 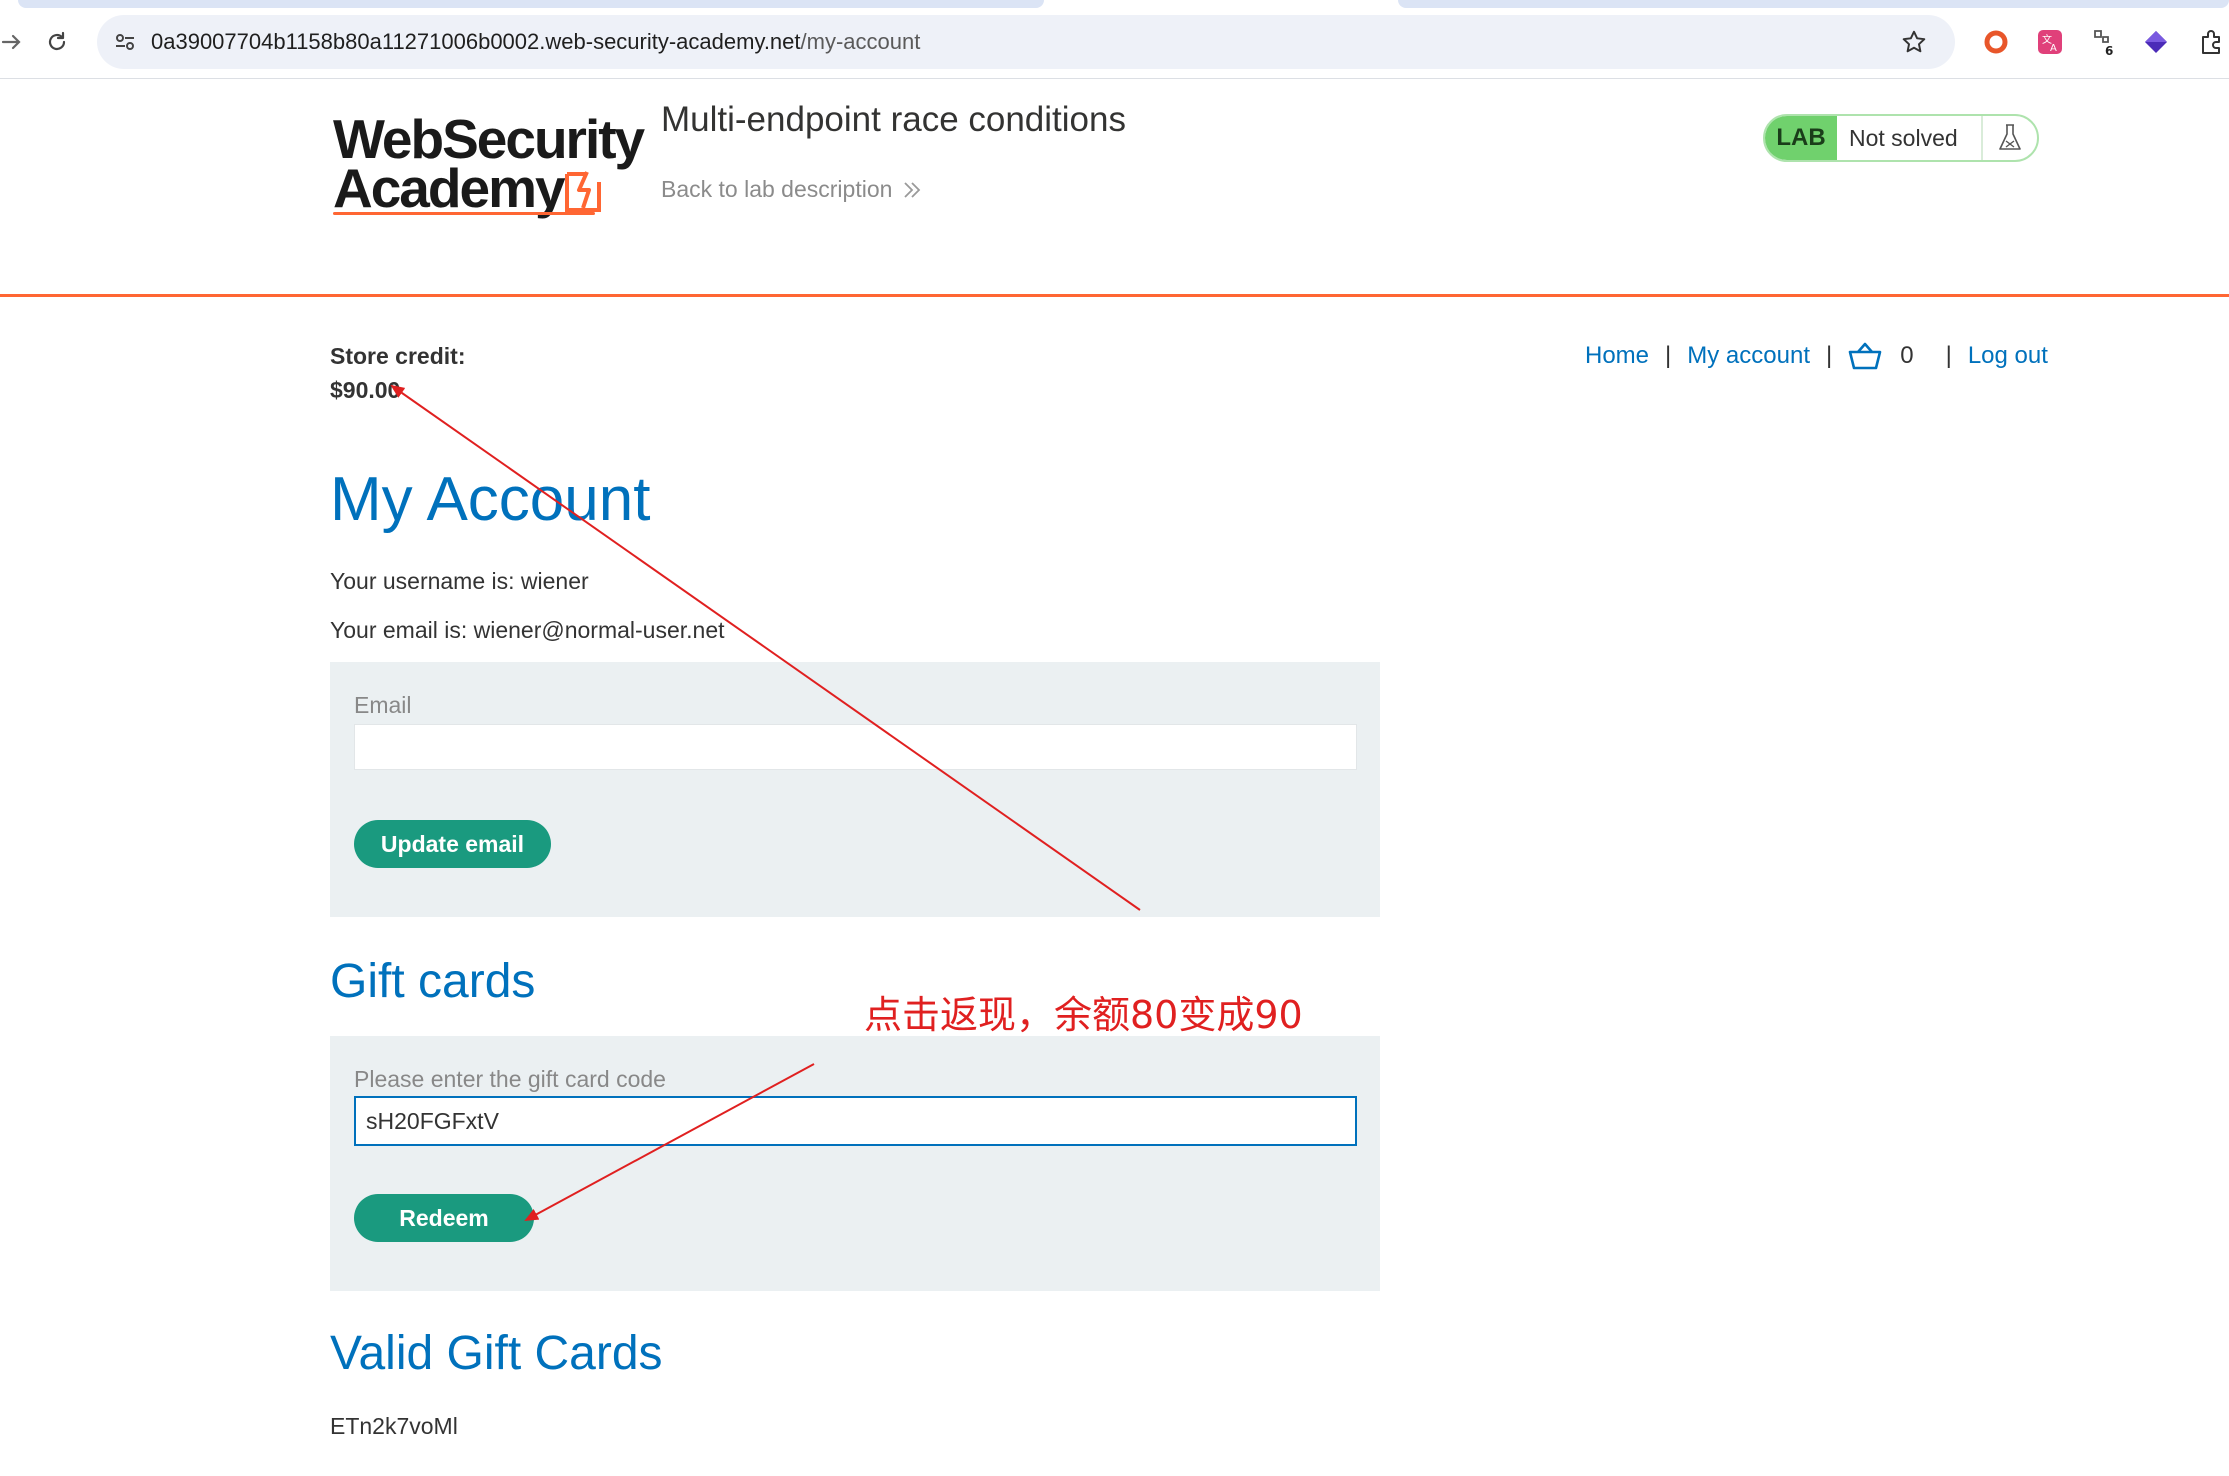 I want to click on arrow-to-store-credit, so click(x=765, y=647).